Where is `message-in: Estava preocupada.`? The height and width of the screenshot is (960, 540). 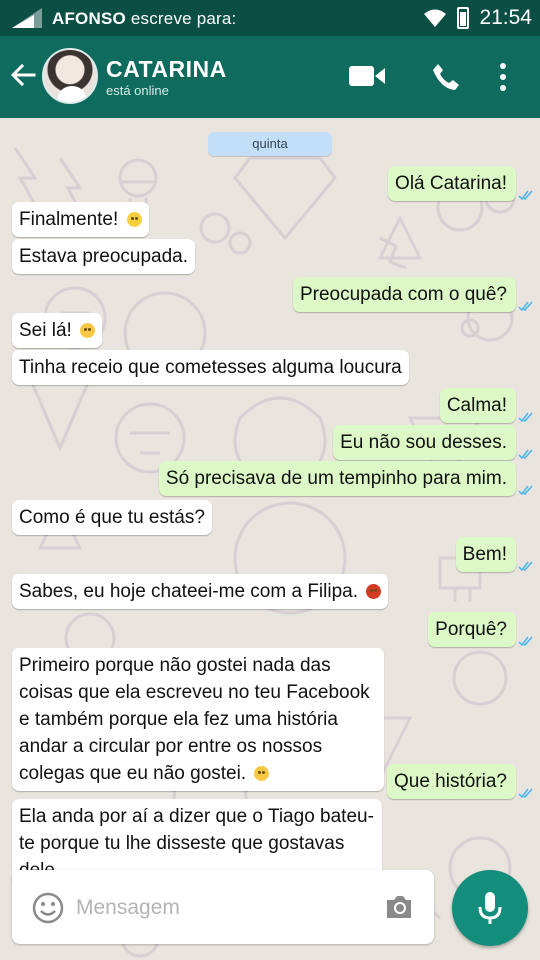 message-in: Estava preocupada. is located at coordinates (104, 256).